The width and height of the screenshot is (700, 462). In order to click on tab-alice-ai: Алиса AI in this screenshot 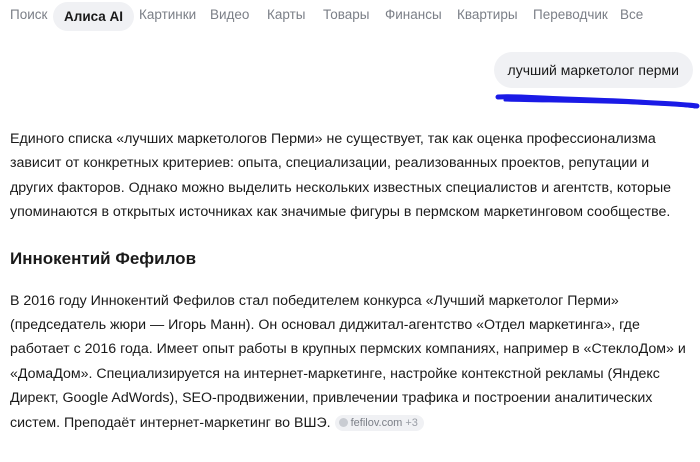, I will do `click(94, 16)`.